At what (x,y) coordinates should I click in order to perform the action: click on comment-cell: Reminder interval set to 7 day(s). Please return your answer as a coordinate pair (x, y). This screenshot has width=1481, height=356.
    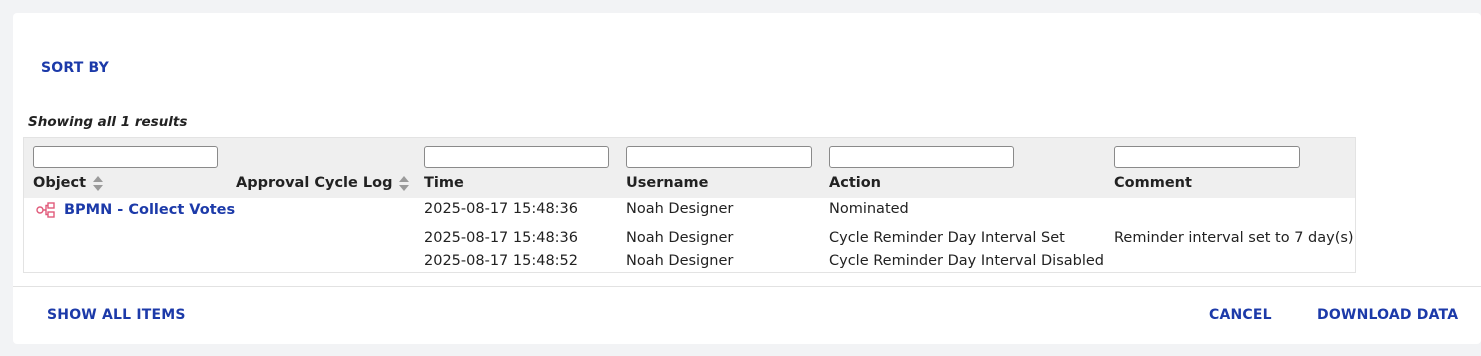
    Looking at the image, I should click on (1234, 238).